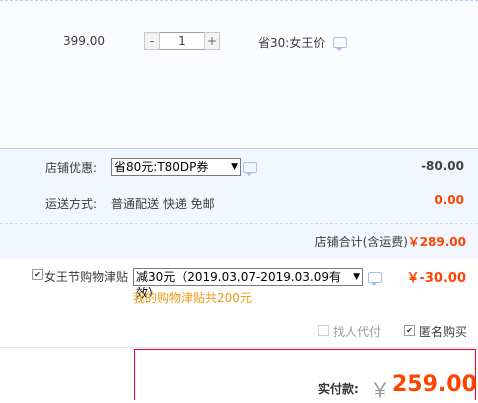  What do you see at coordinates (152, 41) in the screenshot?
I see `decrement-button: -` at bounding box center [152, 41].